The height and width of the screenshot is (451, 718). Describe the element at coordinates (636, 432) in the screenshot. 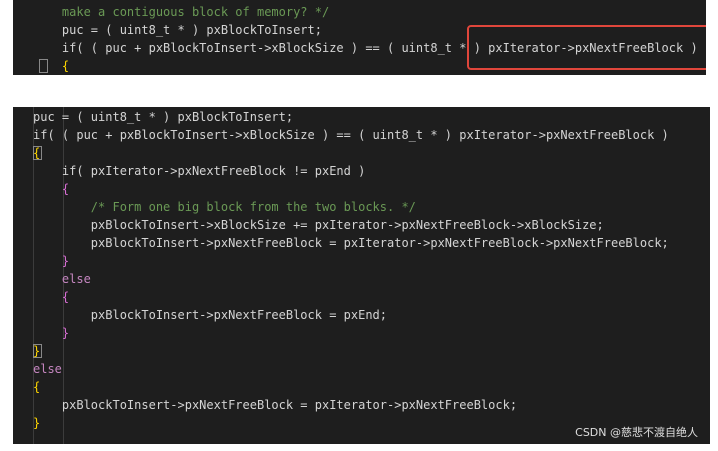

I see `watermark: CSDN @慈悲不渡自绝人` at that location.